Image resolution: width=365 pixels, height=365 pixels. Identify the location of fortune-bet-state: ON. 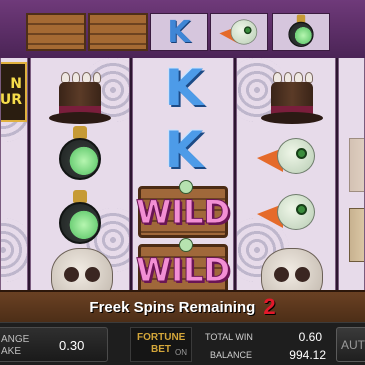
(181, 352).